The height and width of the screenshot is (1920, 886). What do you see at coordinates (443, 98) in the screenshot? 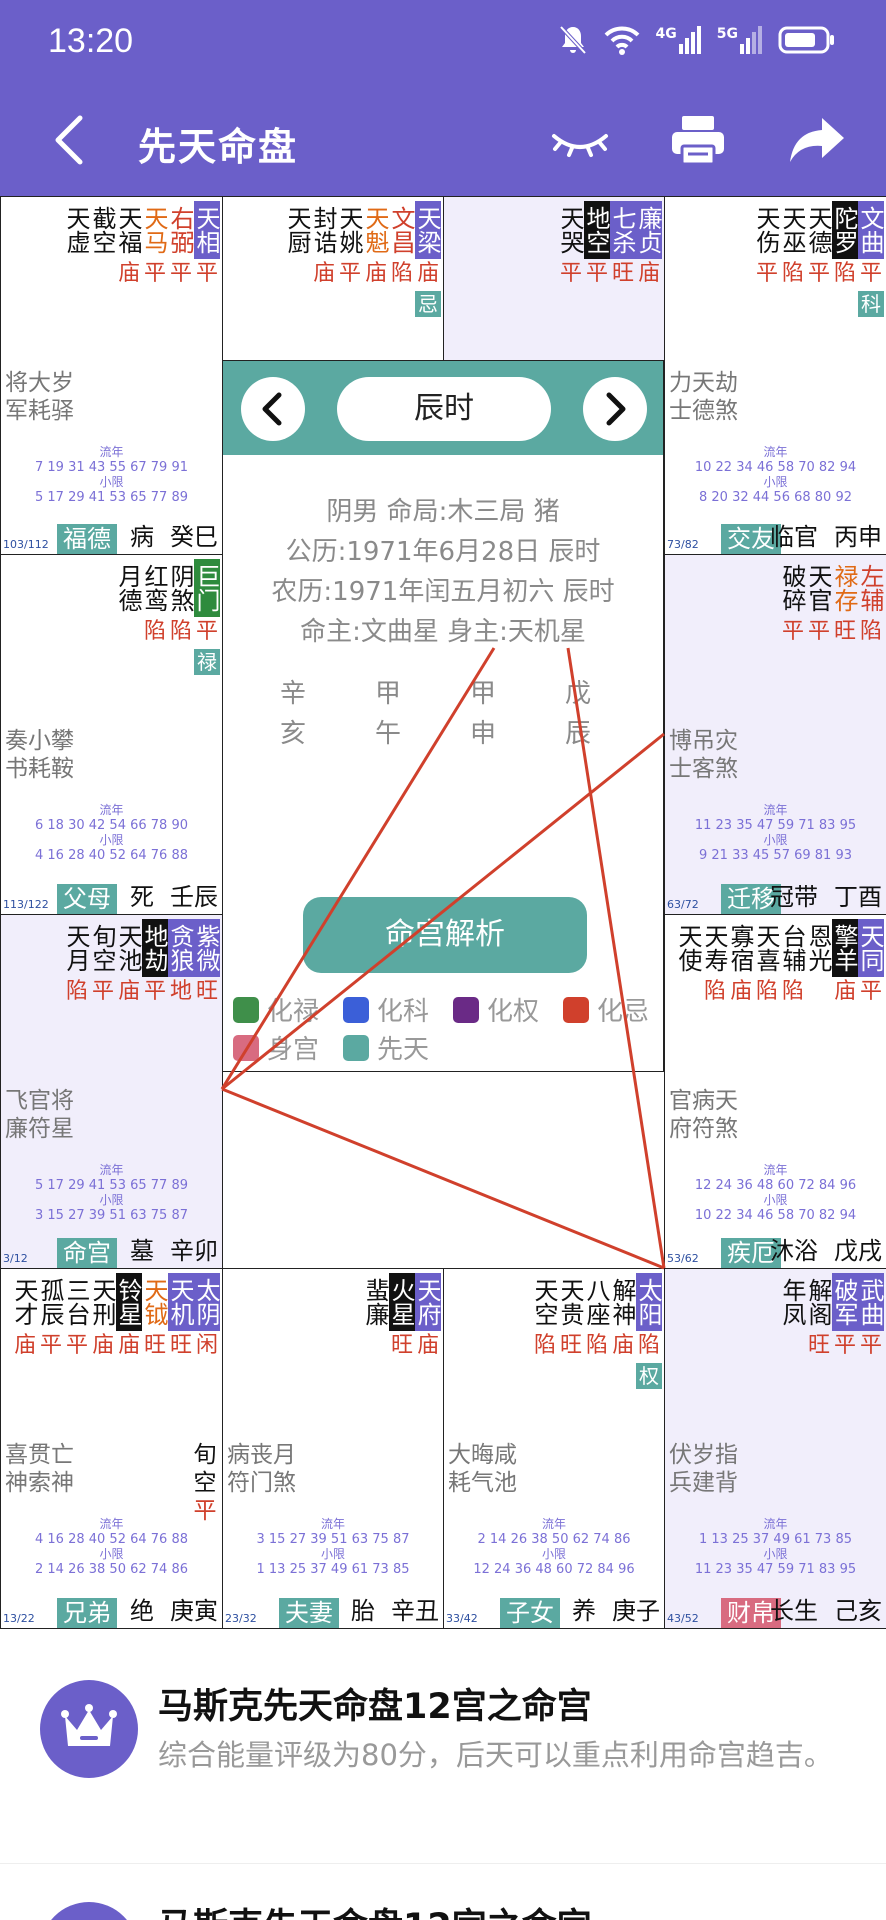
I see `app-header: 13:20 4G 5G 先天命盘` at bounding box center [443, 98].